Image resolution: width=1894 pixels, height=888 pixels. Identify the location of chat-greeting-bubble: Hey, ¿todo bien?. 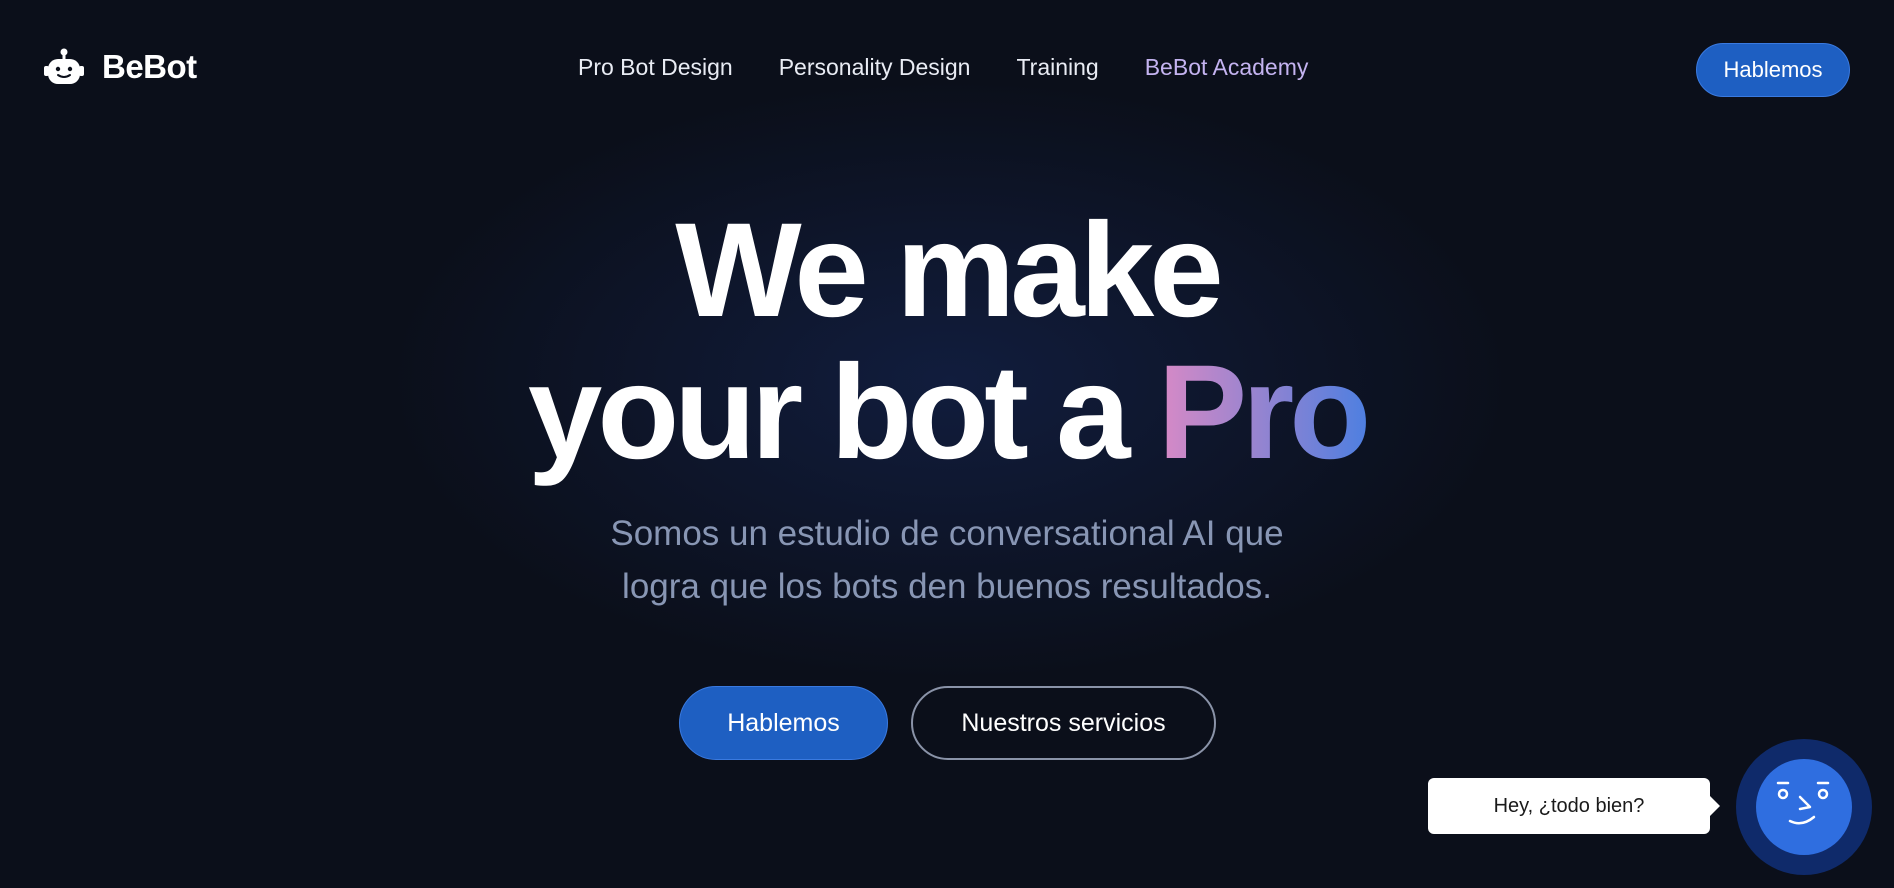
(1574, 806).